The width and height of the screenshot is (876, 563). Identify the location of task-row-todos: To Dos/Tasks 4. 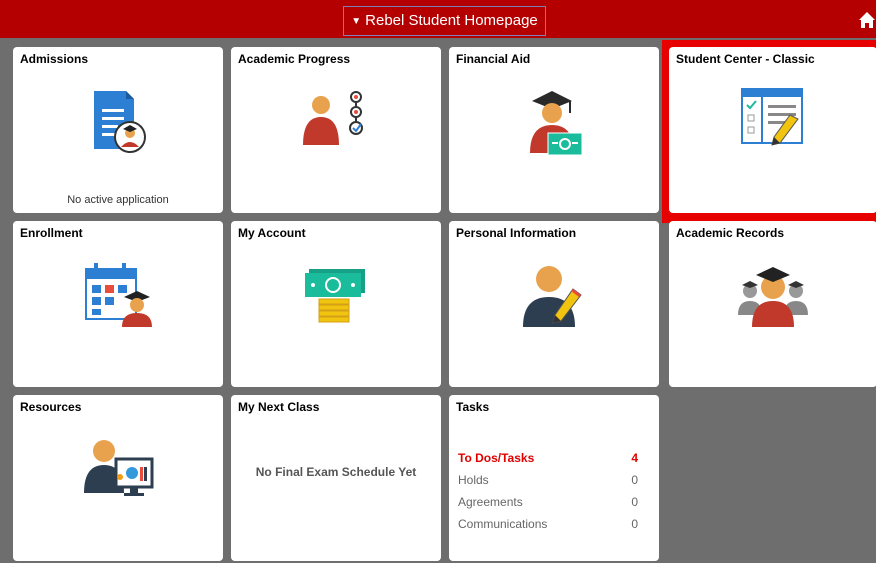
(548, 458).